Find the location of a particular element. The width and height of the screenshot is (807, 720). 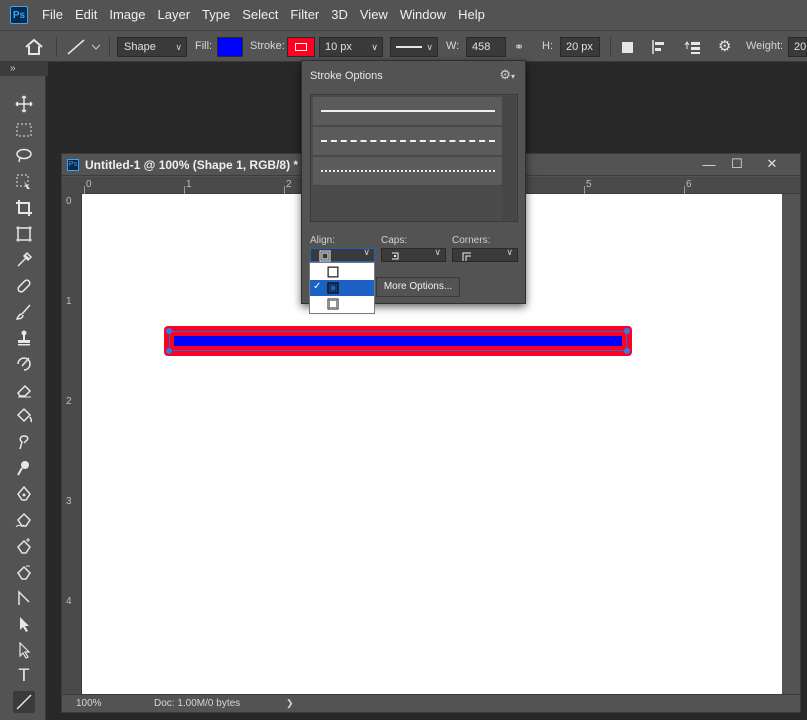

height-field: 20 px is located at coordinates (580, 47).